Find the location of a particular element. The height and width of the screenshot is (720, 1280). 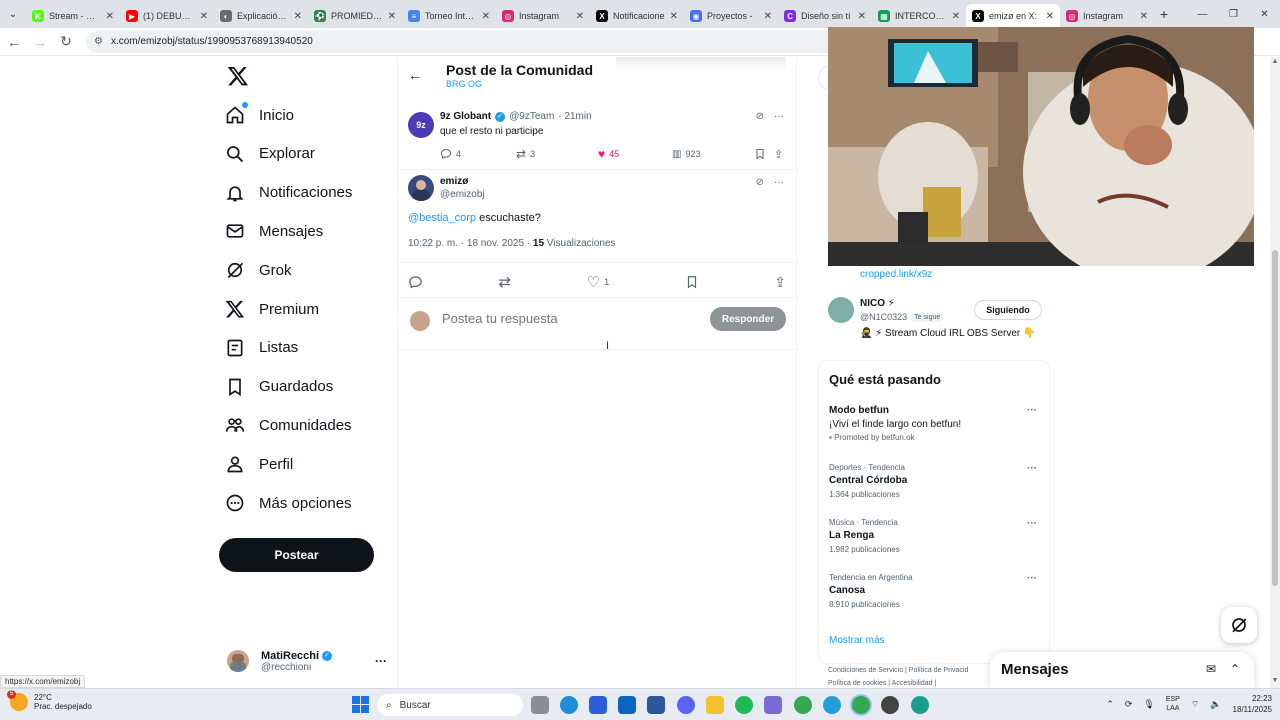

reply-button is located at coordinates (415, 282).